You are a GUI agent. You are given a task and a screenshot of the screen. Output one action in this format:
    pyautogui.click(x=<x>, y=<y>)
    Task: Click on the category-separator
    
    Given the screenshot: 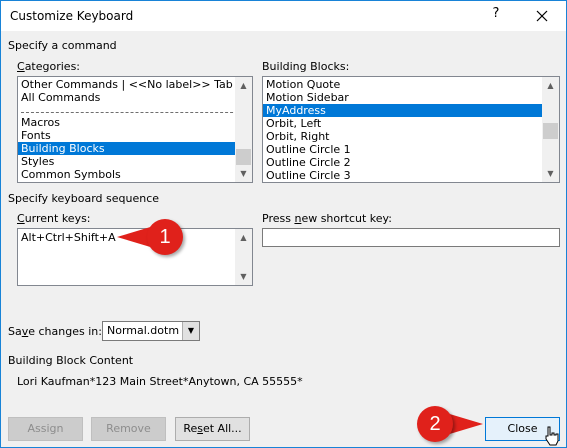 What is the action you would take?
    pyautogui.click(x=134, y=110)
    